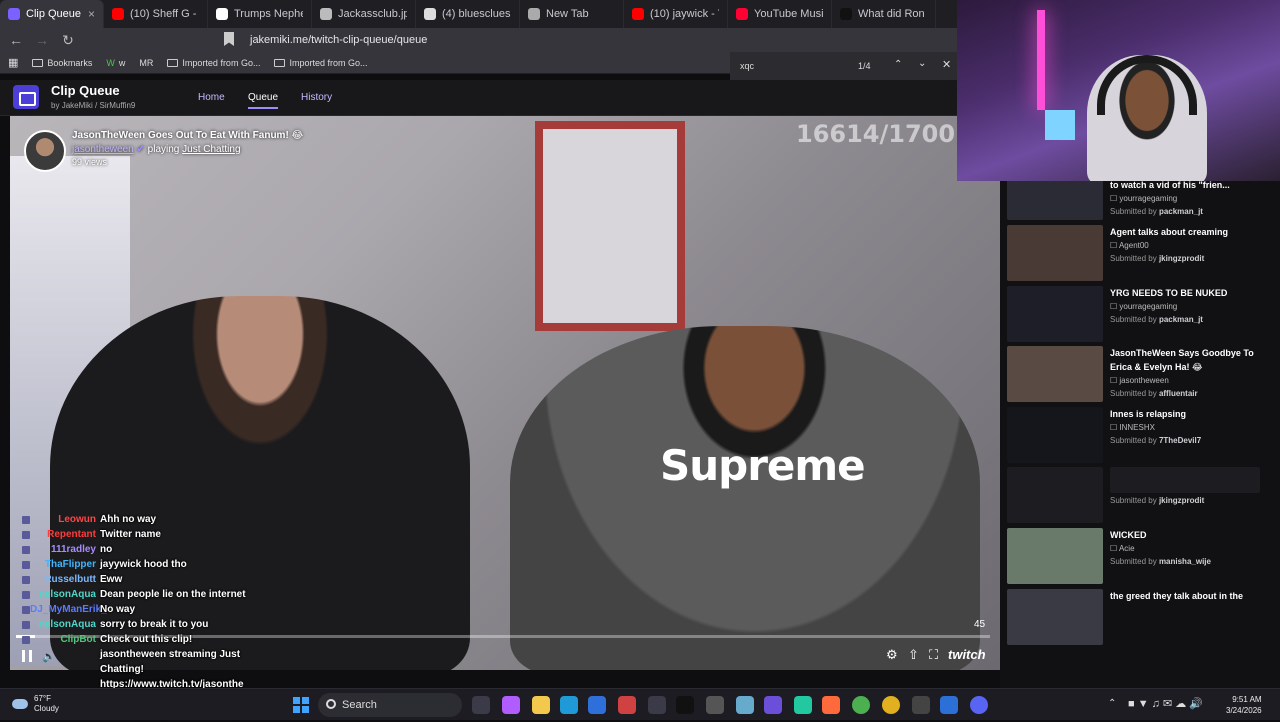 The width and height of the screenshot is (1280, 722). I want to click on stream-counter-overlay: 16614/1700, so click(876, 134).